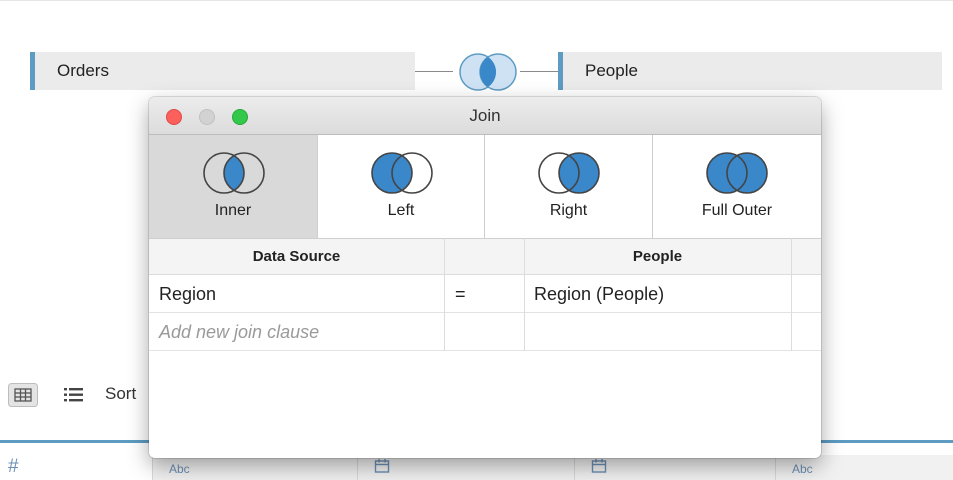  I want to click on full-outer-join-option: Full Outer, so click(737, 186).